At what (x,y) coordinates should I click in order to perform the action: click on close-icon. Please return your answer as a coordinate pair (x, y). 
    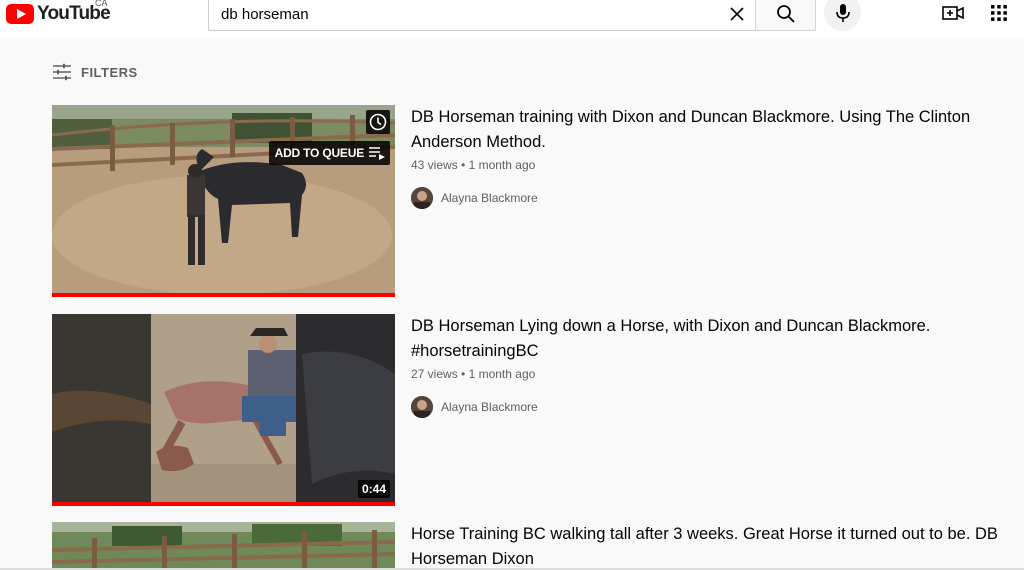
    Looking at the image, I should click on (737, 14).